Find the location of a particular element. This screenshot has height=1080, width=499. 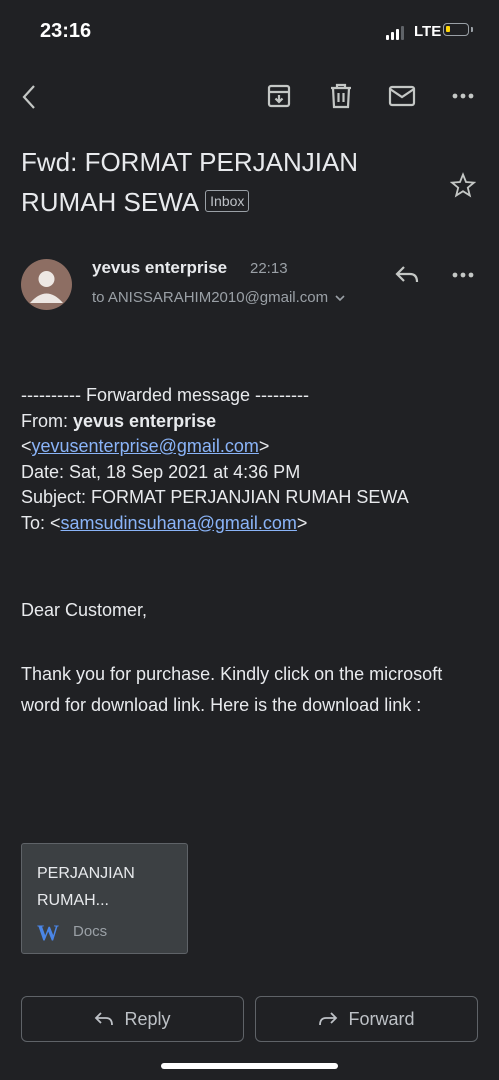

greeting: Dear Customer, is located at coordinates (84, 610).